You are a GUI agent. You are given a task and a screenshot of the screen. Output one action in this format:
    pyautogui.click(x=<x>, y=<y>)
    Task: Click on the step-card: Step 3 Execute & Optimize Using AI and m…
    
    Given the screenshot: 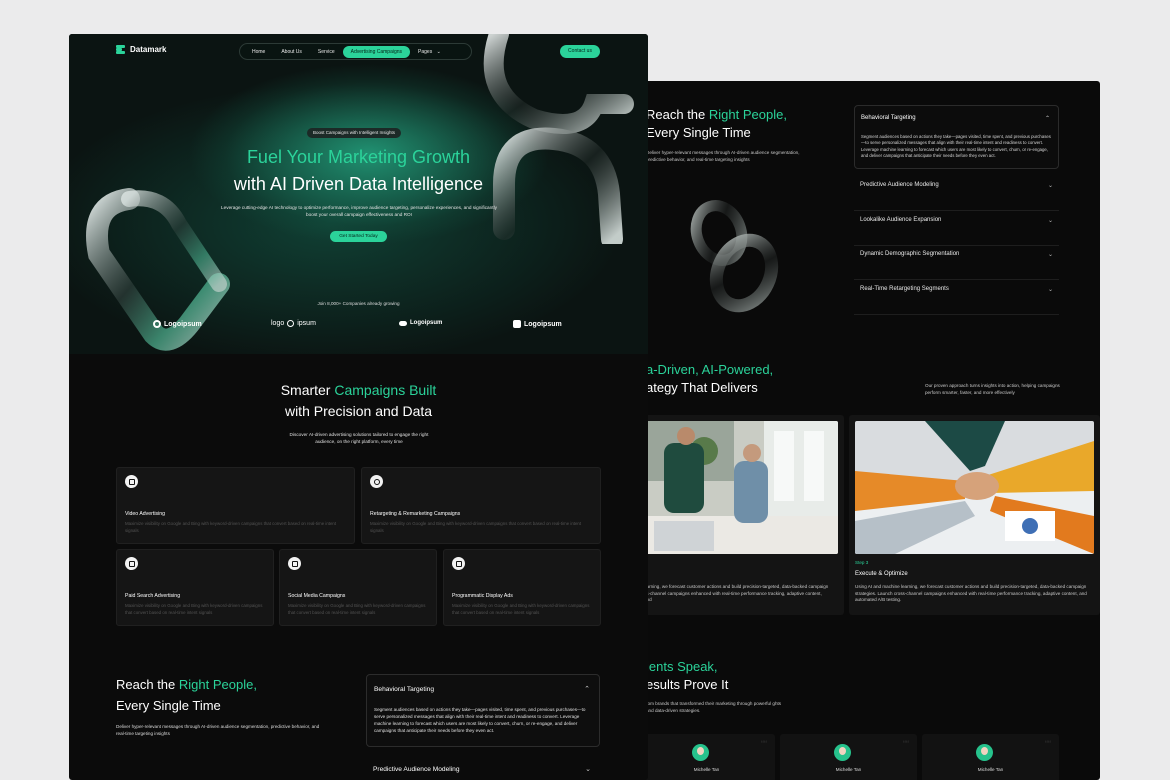 What is the action you would take?
    pyautogui.click(x=974, y=515)
    